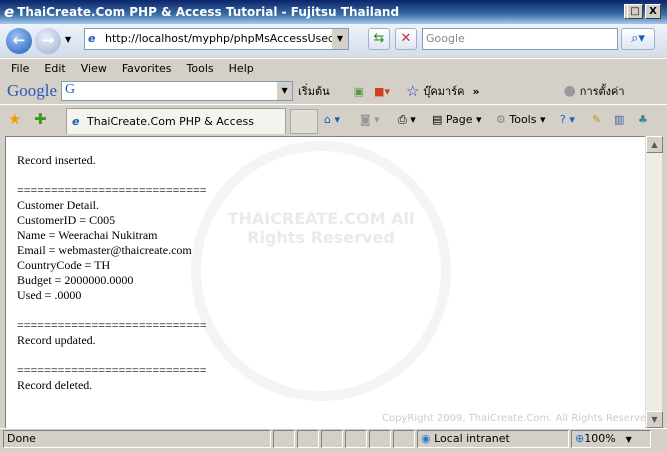 The image size is (667, 452). Describe the element at coordinates (200, 68) in the screenshot. I see `menu-tools: Tools` at that location.